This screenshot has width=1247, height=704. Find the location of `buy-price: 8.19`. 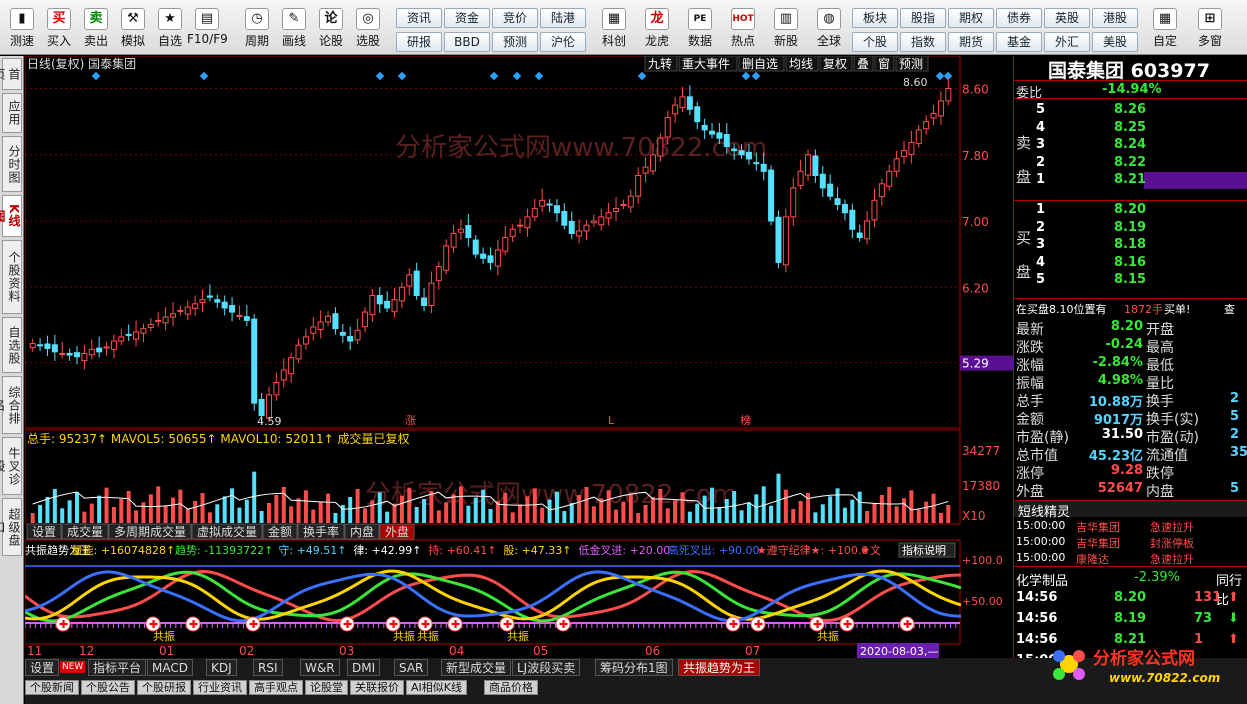

buy-price: 8.19 is located at coordinates (1130, 227).